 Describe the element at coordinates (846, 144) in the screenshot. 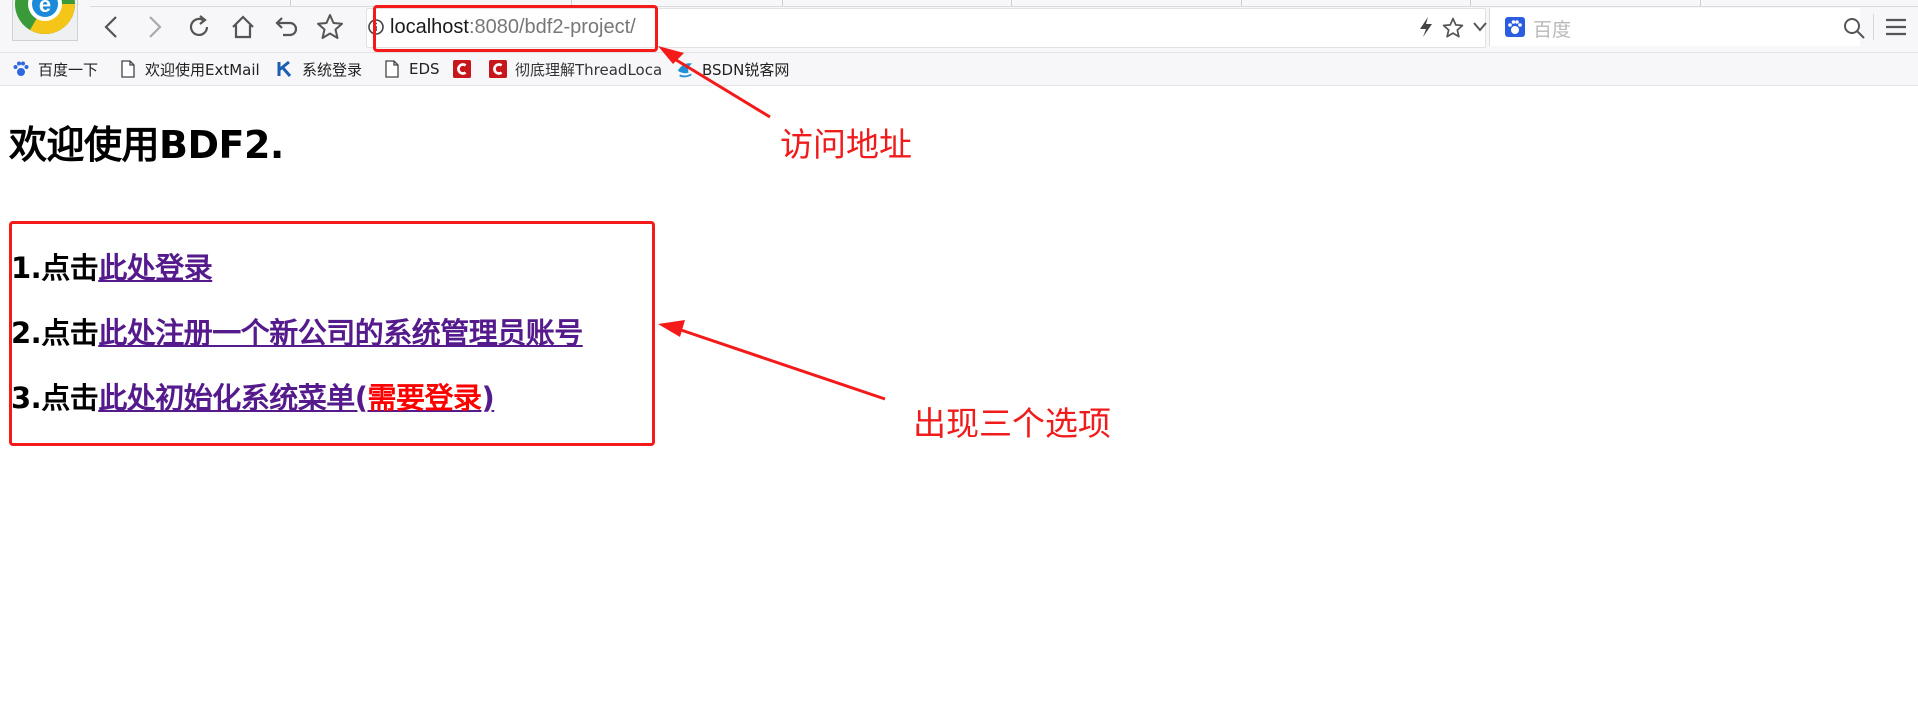

I see `annotation-address-text: 访问地址` at that location.